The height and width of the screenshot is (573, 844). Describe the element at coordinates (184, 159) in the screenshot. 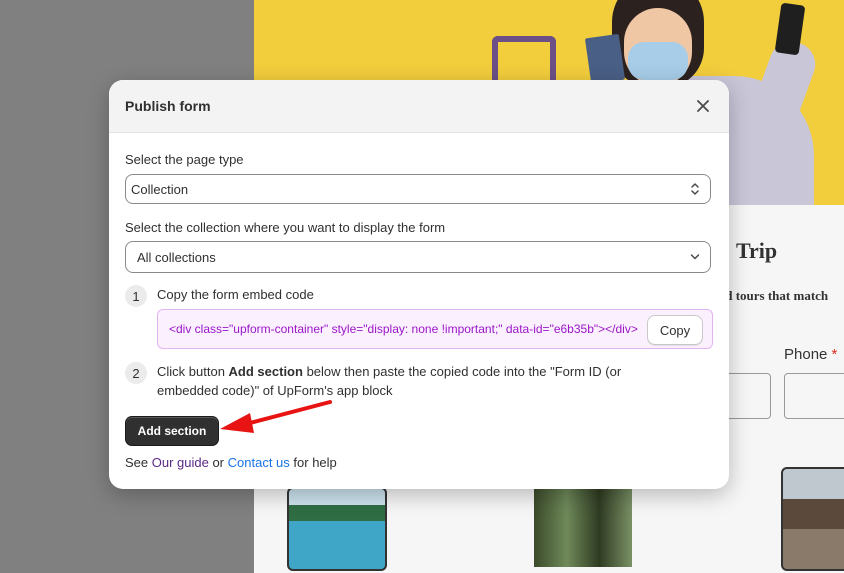

I see `page-type-label: Select the page type` at that location.